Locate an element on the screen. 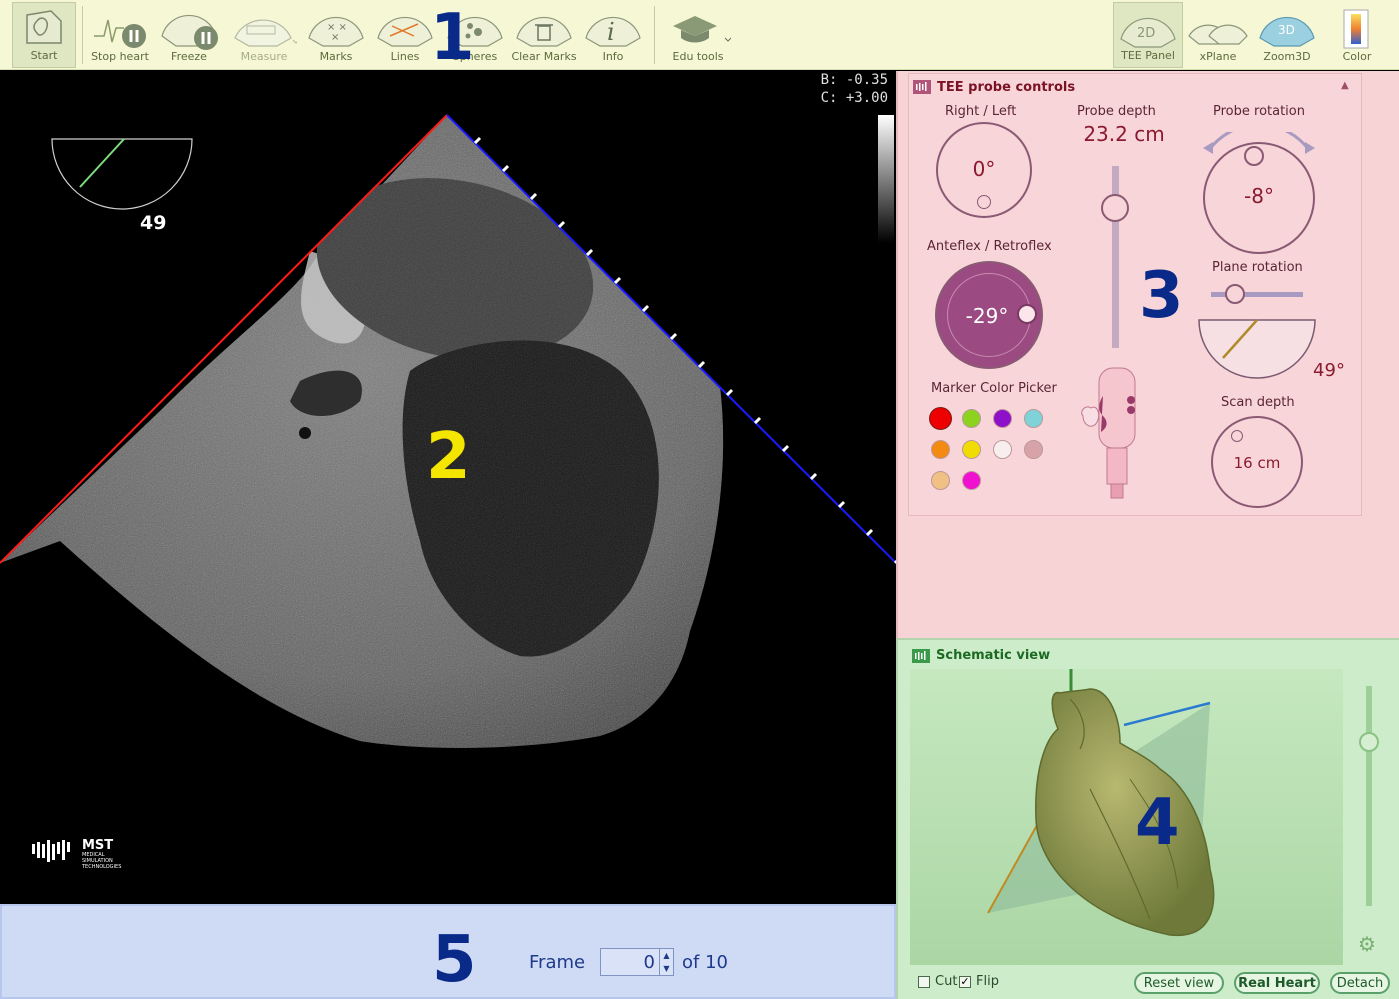 The image size is (1399, 999). cut-checkbox is located at coordinates (924, 982).